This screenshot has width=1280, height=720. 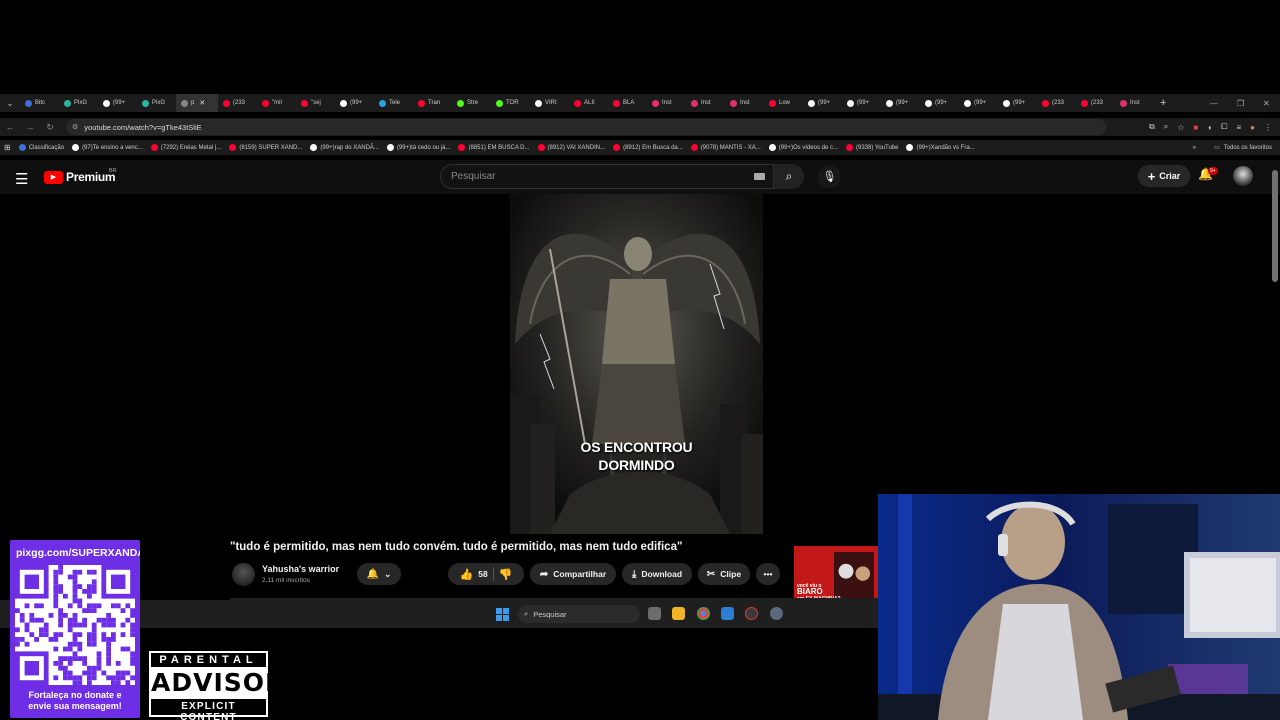 What do you see at coordinates (1180, 127) in the screenshot?
I see `bookmark-star-icon: ☆` at bounding box center [1180, 127].